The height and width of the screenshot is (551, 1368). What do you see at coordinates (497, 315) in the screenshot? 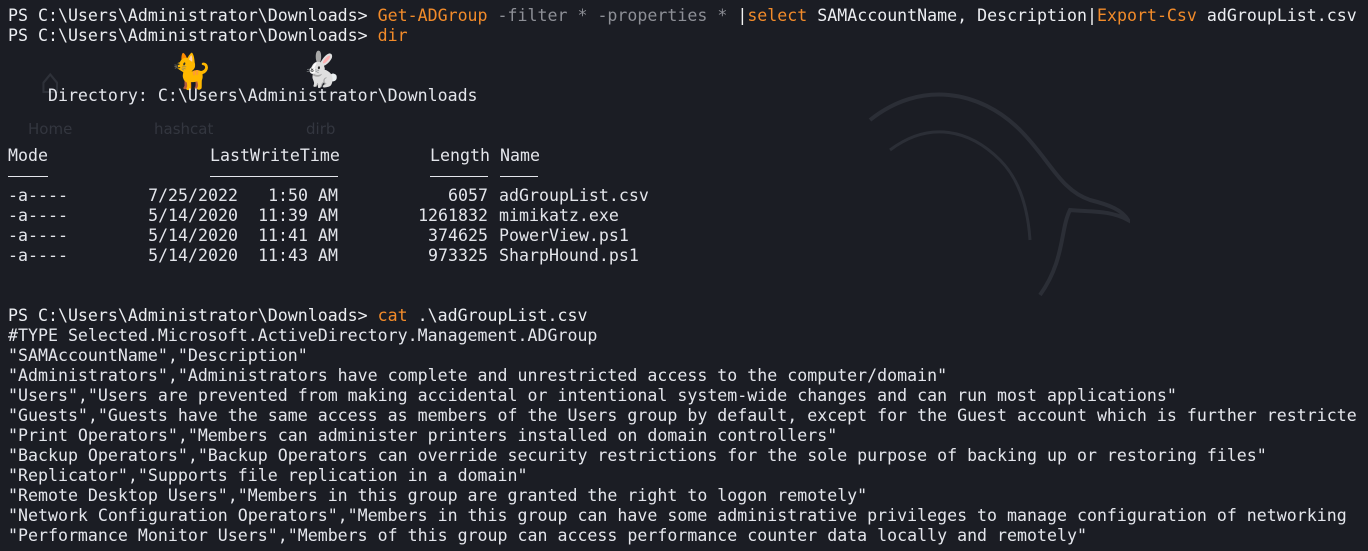
I see `cat-arg: .\adGroupList.csv` at bounding box center [497, 315].